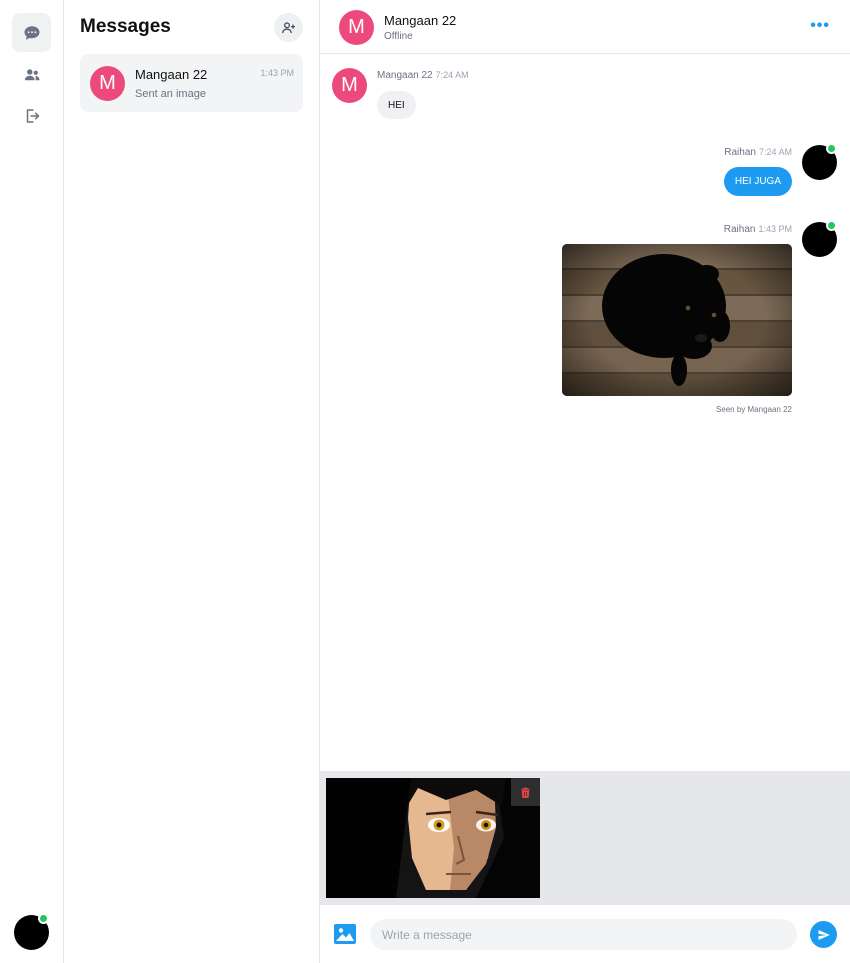 The width and height of the screenshot is (850, 963). I want to click on message-meta: Raihan 7:24 AM, so click(758, 152).